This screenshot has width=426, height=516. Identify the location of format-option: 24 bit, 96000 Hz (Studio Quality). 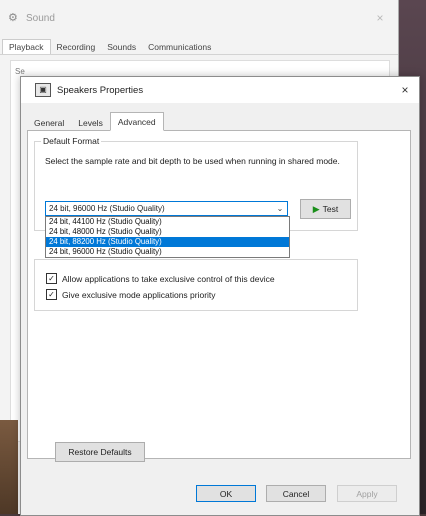
(167, 252).